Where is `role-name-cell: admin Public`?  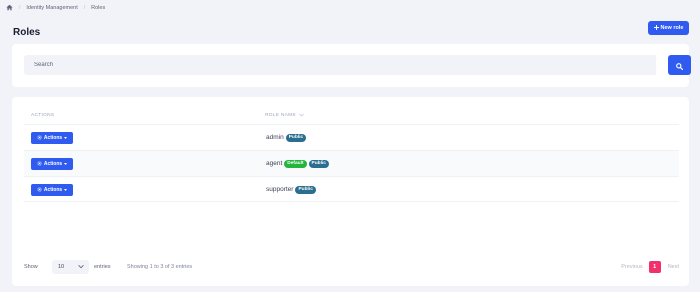 role-name-cell: admin Public is located at coordinates (286, 137).